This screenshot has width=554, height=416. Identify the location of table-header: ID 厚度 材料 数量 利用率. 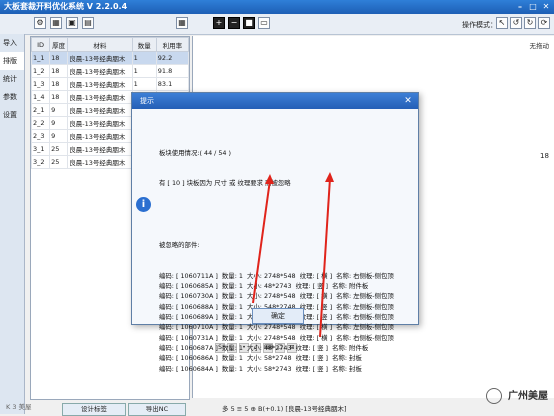
(110, 44).